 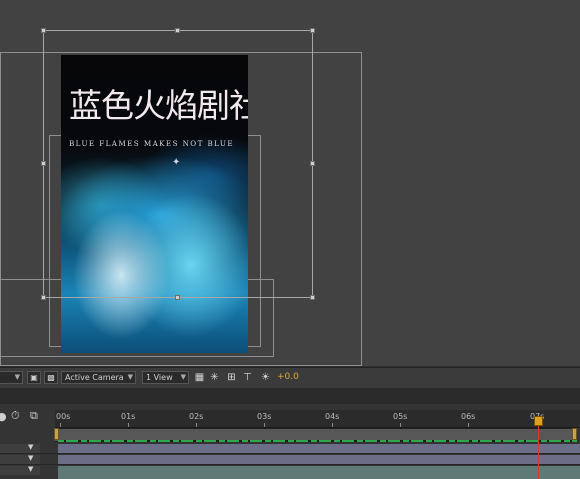 What do you see at coordinates (128, 416) in the screenshot?
I see `ruler-label: 01s` at bounding box center [128, 416].